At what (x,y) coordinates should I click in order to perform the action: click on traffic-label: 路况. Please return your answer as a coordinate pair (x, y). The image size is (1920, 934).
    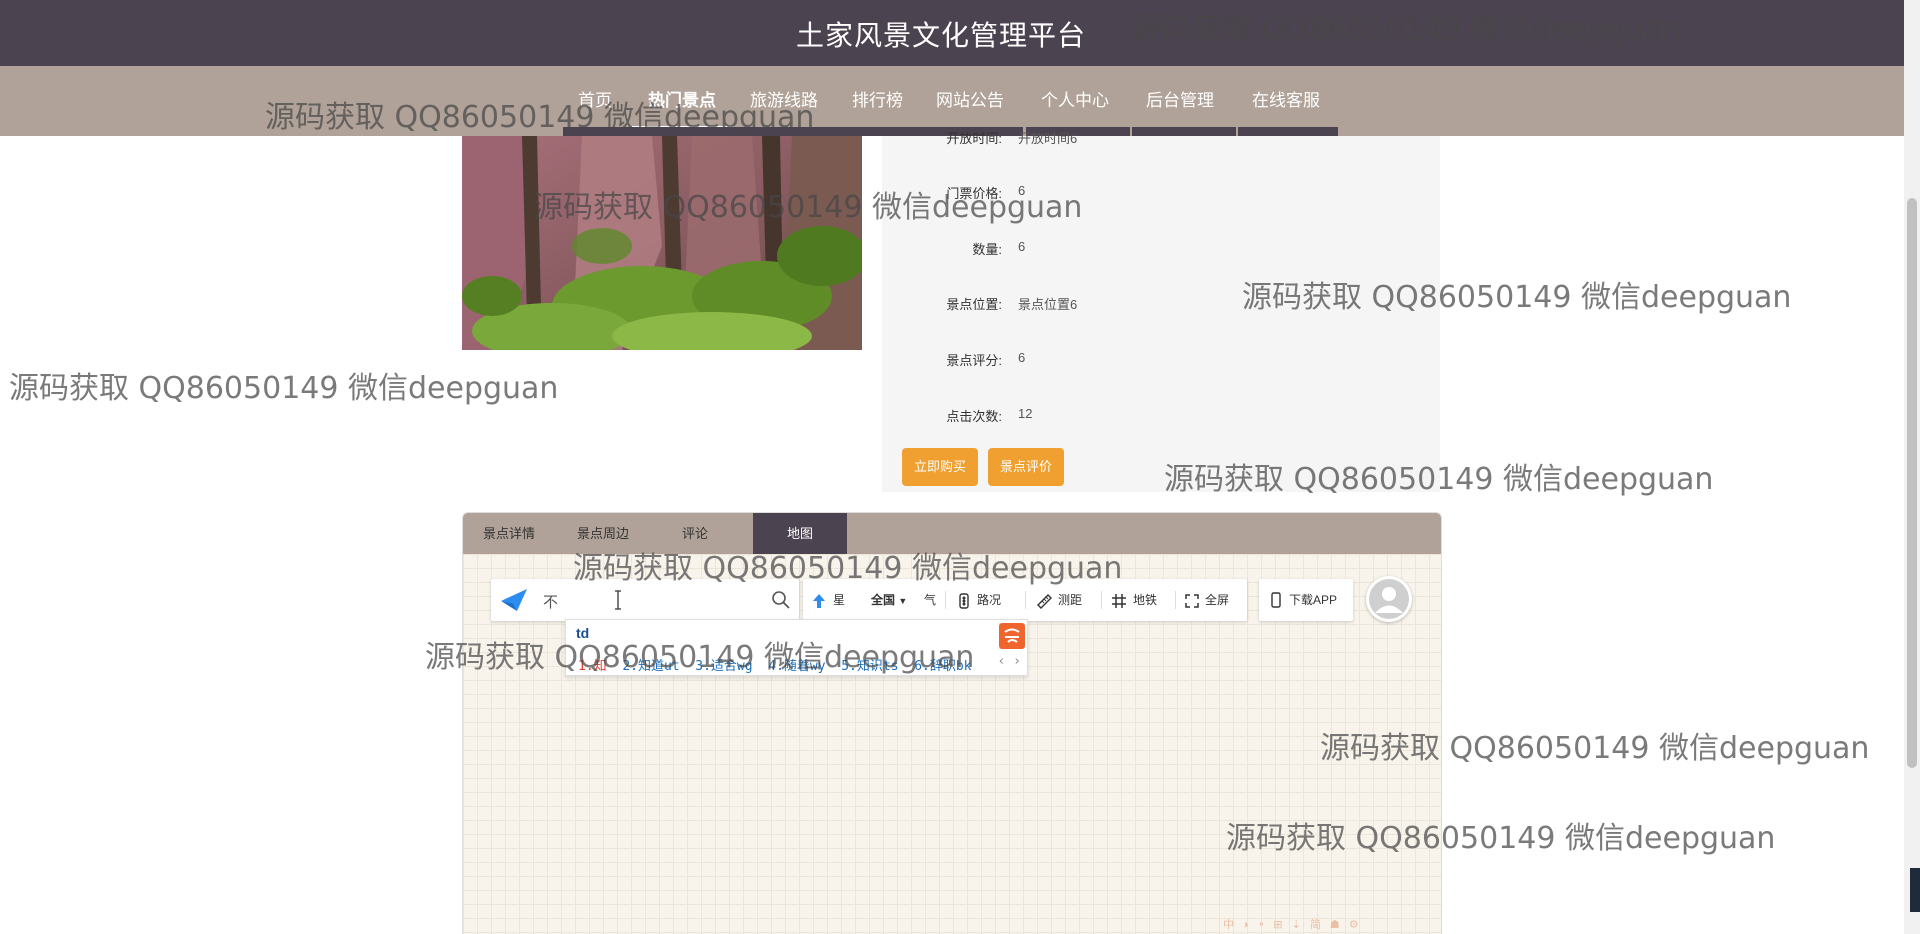
    Looking at the image, I should click on (989, 600).